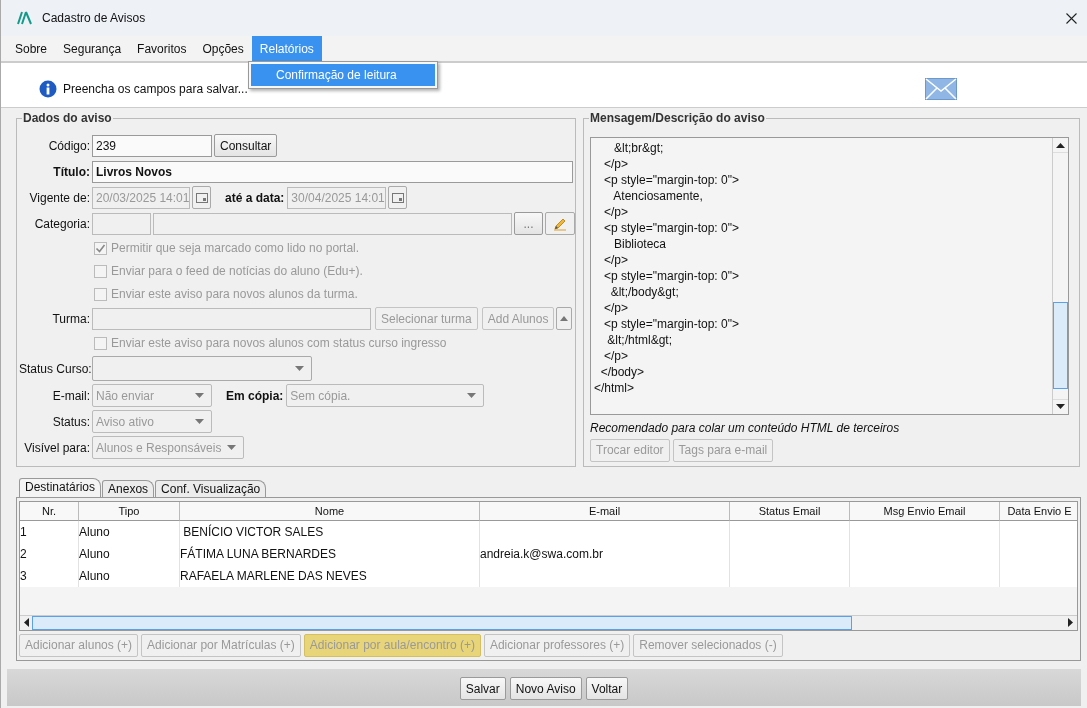 Image resolution: width=1087 pixels, height=708 pixels. I want to click on edit-button, so click(560, 223).